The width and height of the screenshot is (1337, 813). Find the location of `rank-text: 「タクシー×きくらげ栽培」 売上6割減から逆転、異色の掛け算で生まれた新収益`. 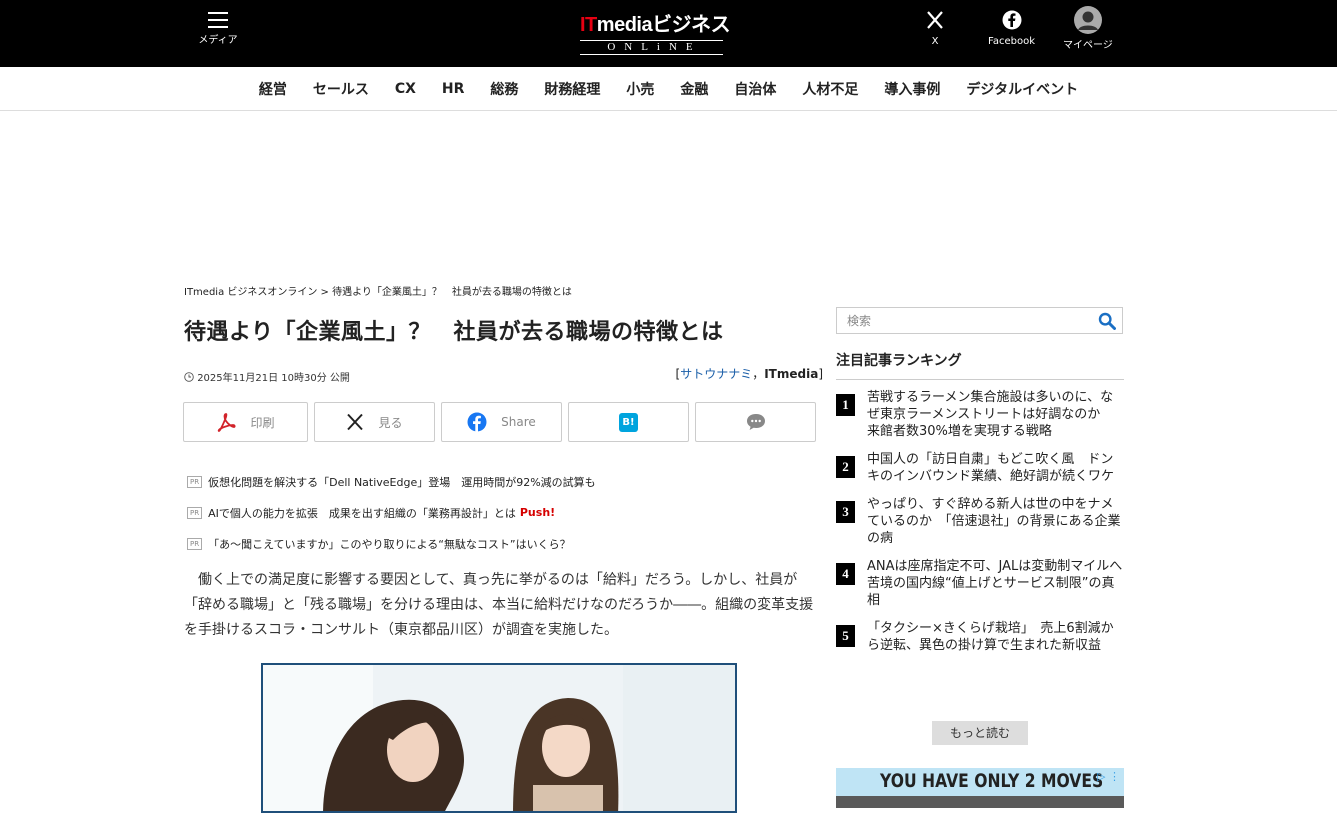

rank-text: 「タクシー×きくらげ栽培」 売上6割減から逆転、異色の掛け算で生まれた新収益 is located at coordinates (990, 637).